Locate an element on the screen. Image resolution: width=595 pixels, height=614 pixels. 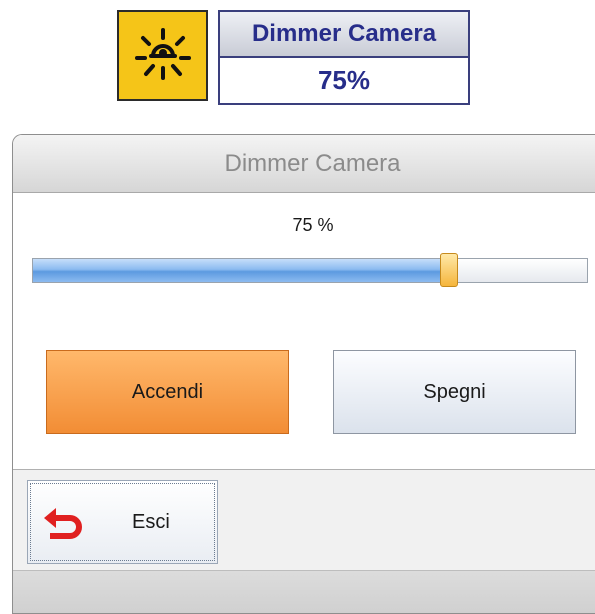
footer-bar is located at coordinates (304, 591).